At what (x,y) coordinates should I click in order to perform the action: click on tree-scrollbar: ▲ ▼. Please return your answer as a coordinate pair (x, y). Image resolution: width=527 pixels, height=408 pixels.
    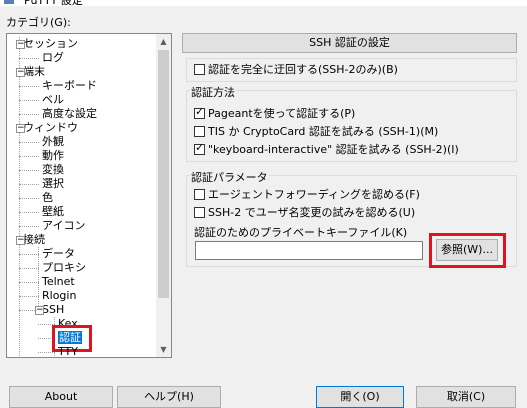
    Looking at the image, I should click on (163, 195).